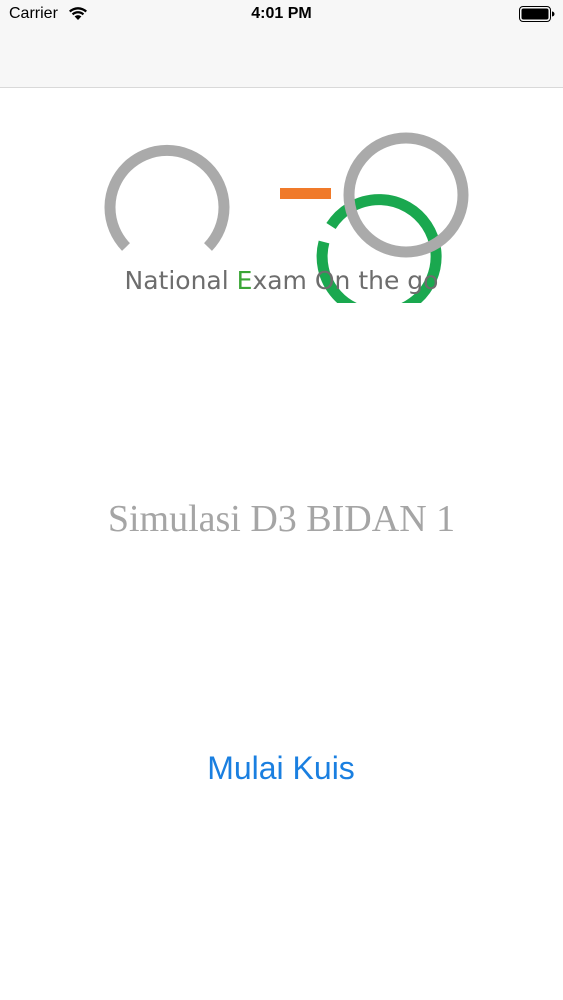 Image resolution: width=563 pixels, height=1000 pixels. I want to click on quiz-title: Simulasi D3 BIDAN 1, so click(281, 519).